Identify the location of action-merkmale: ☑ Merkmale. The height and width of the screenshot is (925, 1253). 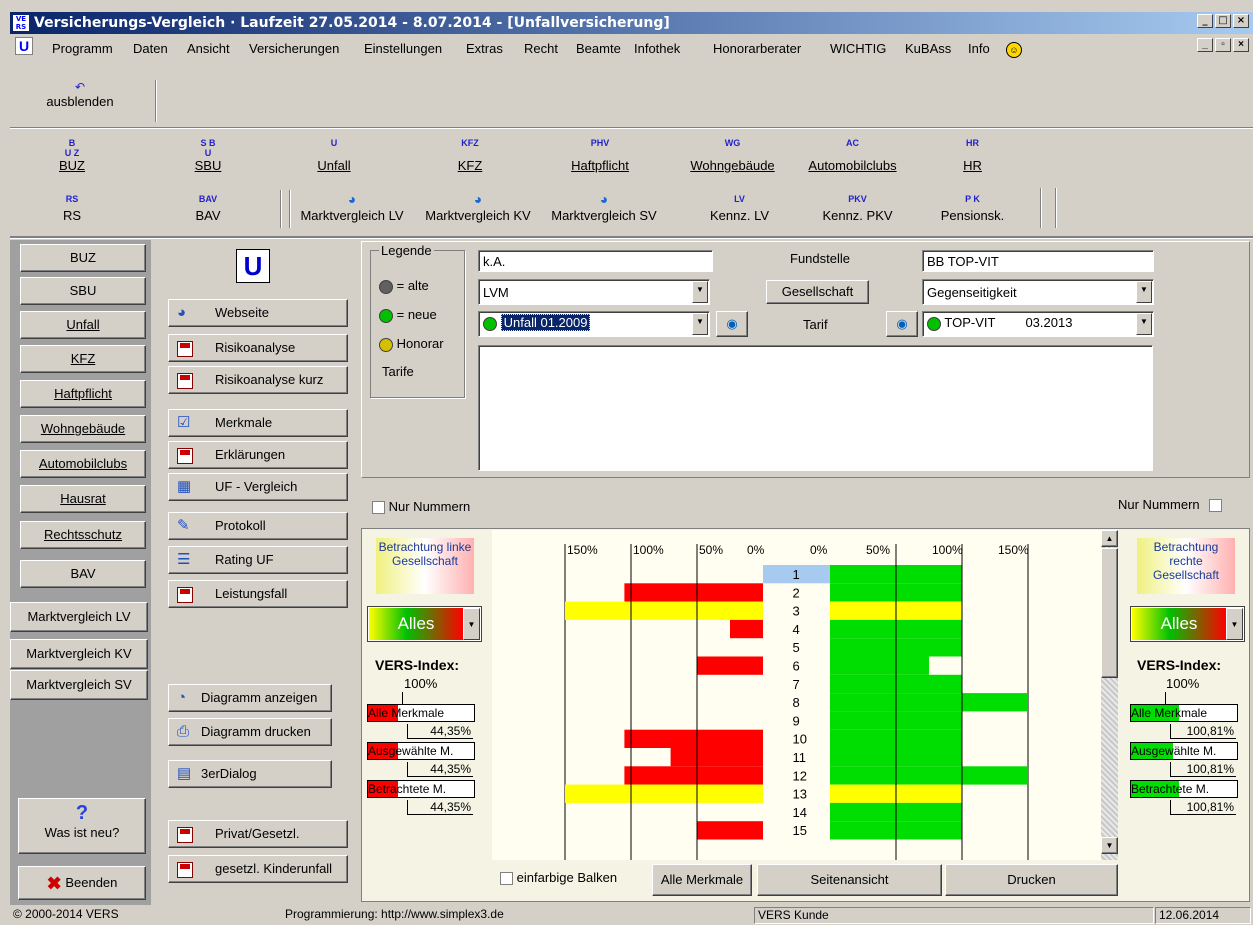
(258, 423).